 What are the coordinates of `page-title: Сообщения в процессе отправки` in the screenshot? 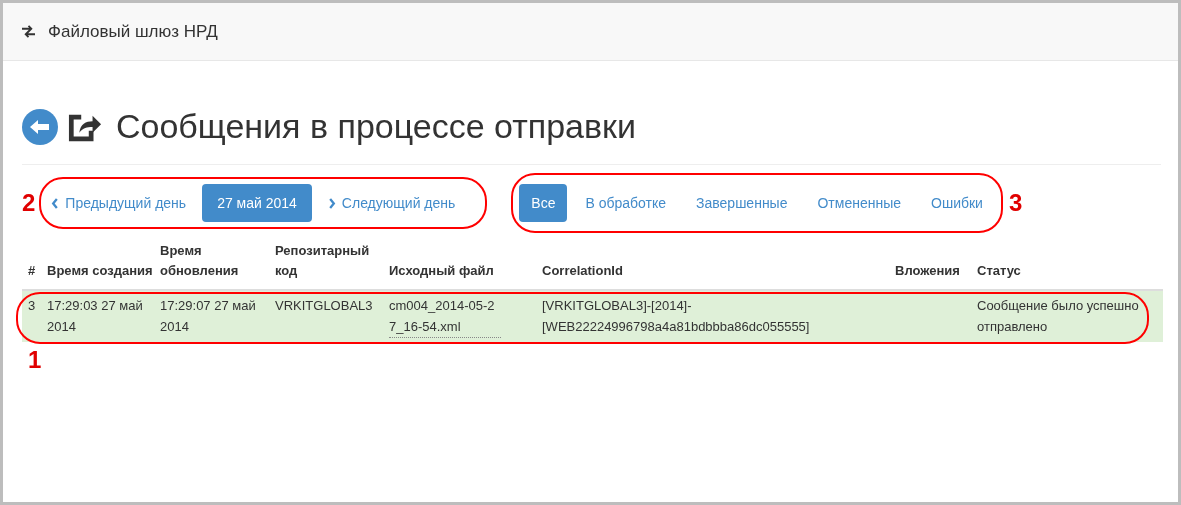 It's located at (376, 126).